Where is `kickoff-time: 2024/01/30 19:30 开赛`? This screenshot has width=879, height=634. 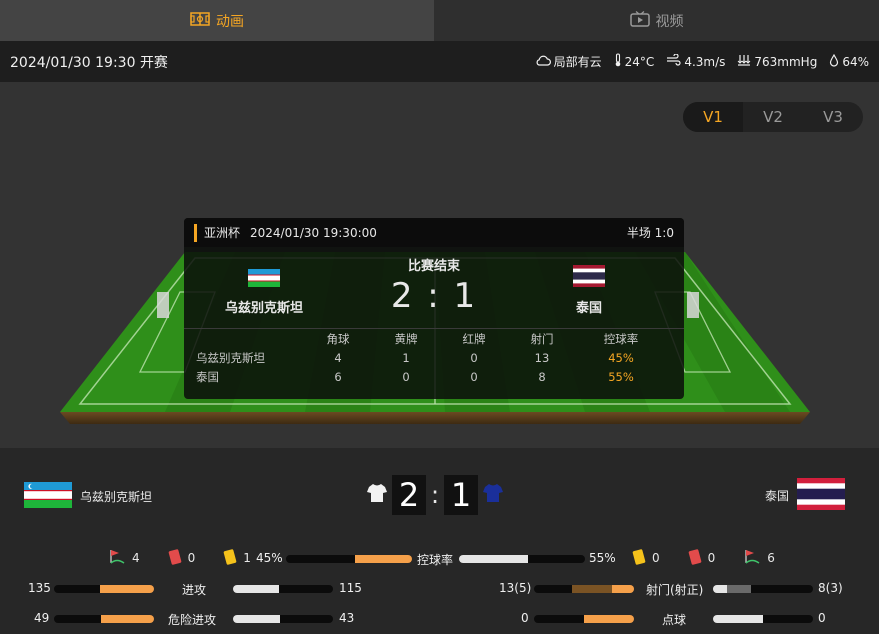
kickoff-time: 2024/01/30 19:30 开赛 is located at coordinates (89, 62).